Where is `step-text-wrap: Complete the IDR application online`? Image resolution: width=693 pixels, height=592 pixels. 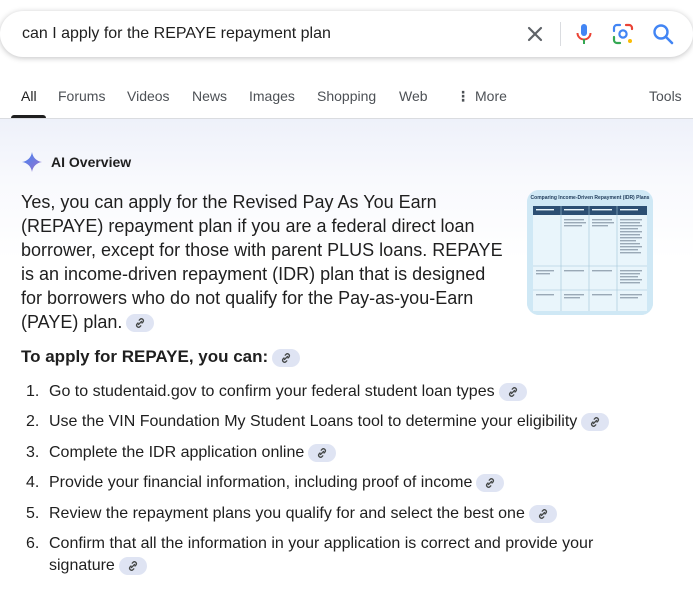
step-text-wrap: Complete the IDR application online is located at coordinates (349, 453).